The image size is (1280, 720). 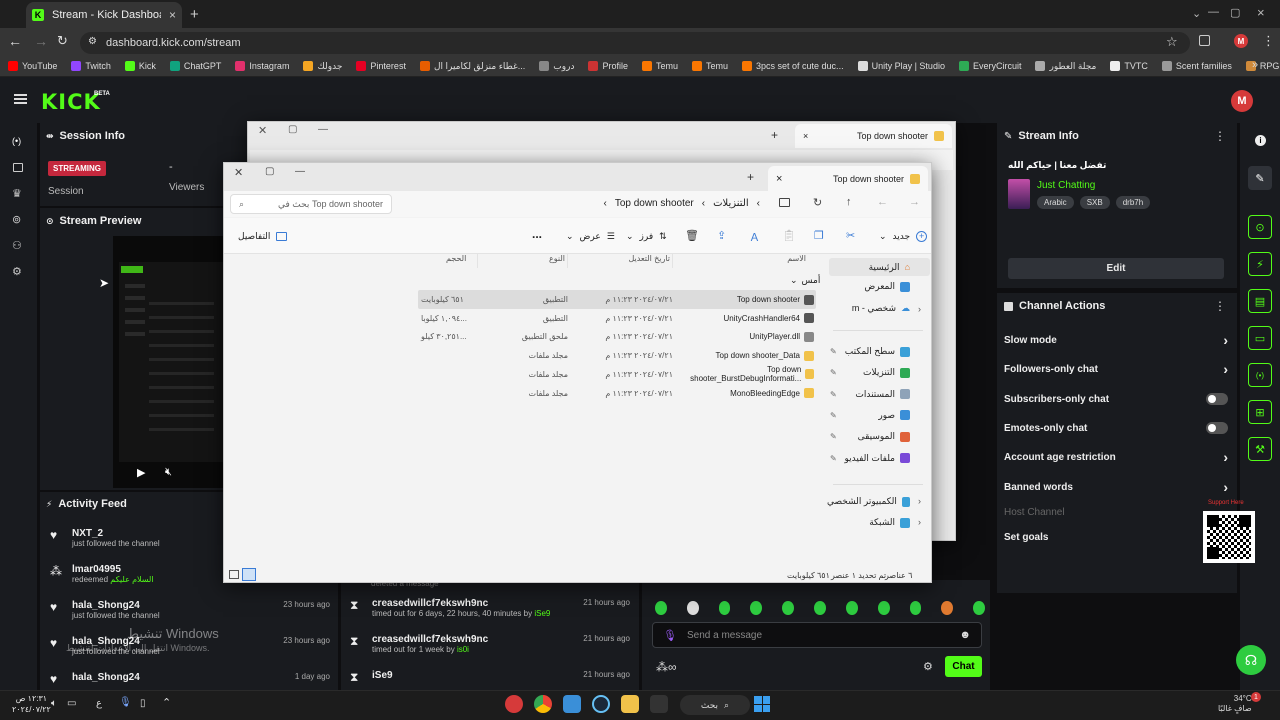 What do you see at coordinates (543, 704) in the screenshot?
I see `app-chrome-icon` at bounding box center [543, 704].